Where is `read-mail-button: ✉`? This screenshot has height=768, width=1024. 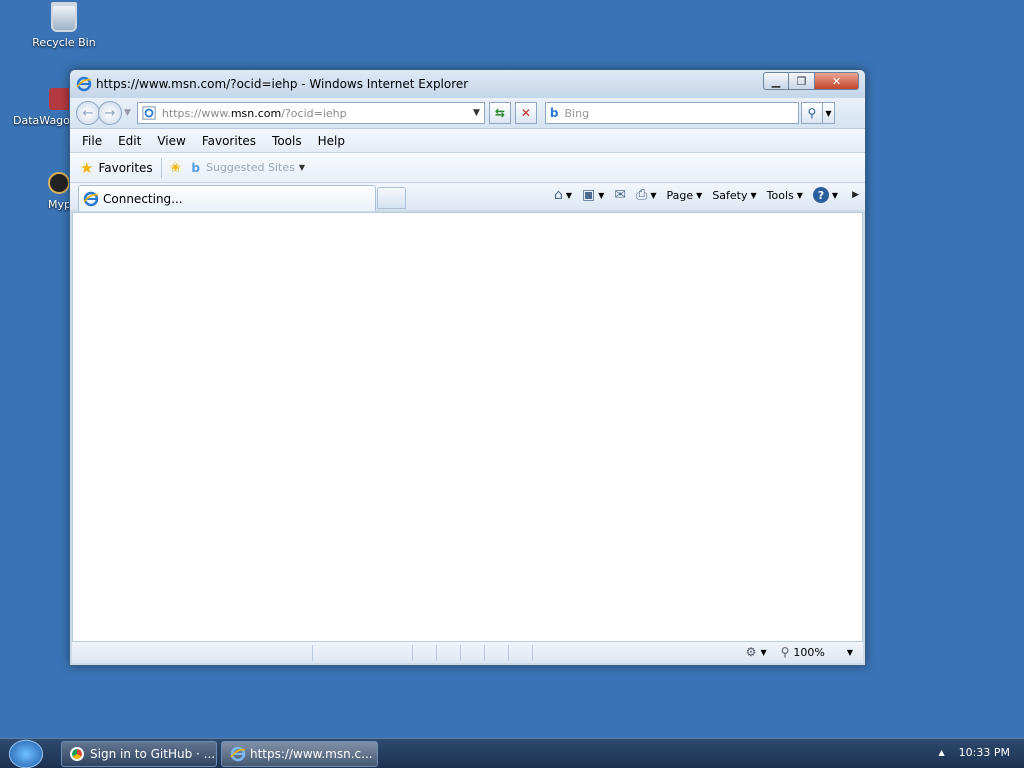 read-mail-button: ✉ is located at coordinates (620, 195).